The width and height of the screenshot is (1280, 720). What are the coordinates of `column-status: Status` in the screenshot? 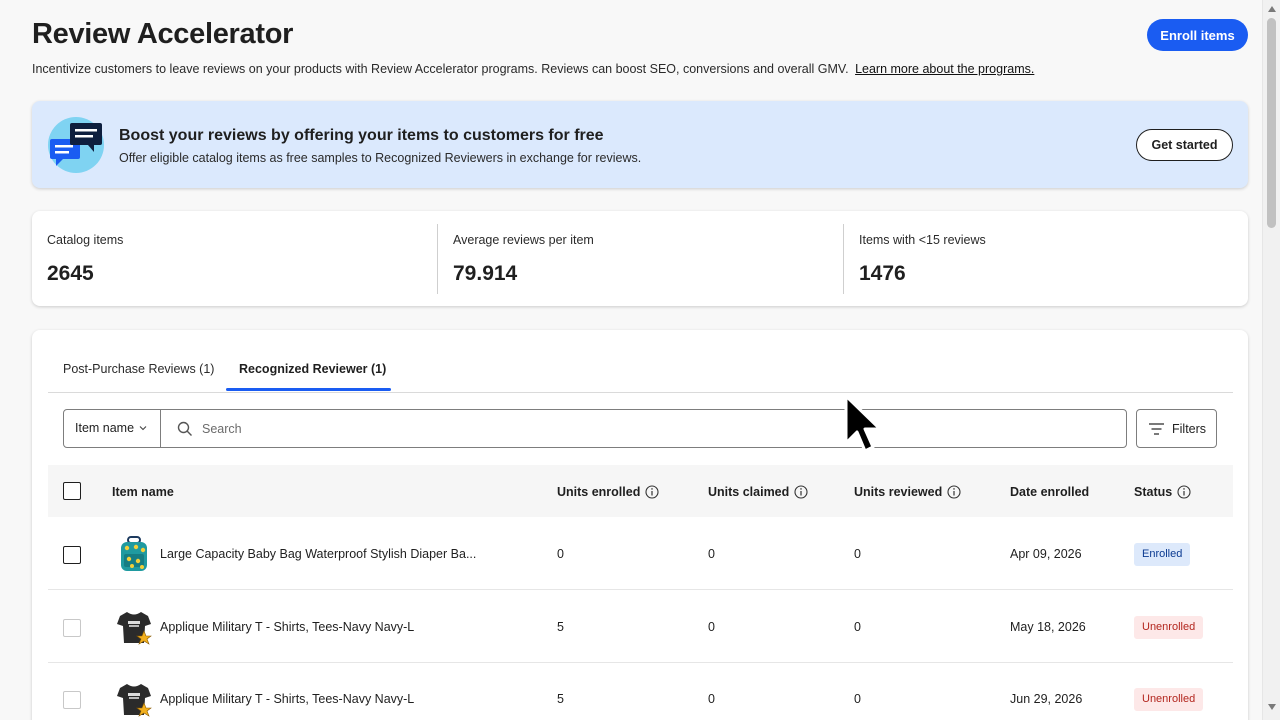 It's located at (1162, 492).